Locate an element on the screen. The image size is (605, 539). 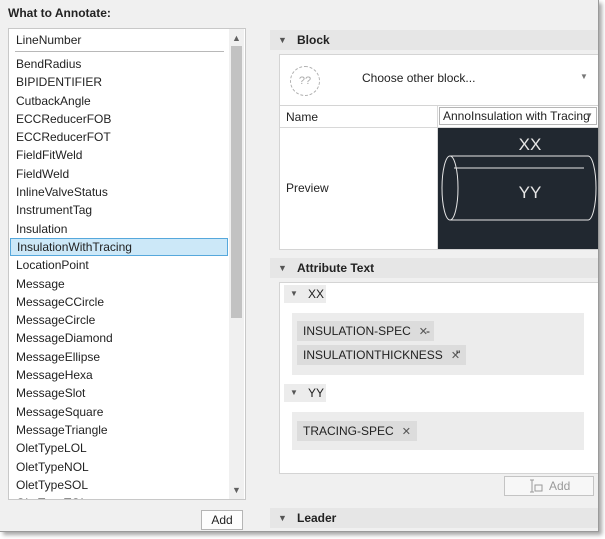
name-label: Name is located at coordinates (302, 117).